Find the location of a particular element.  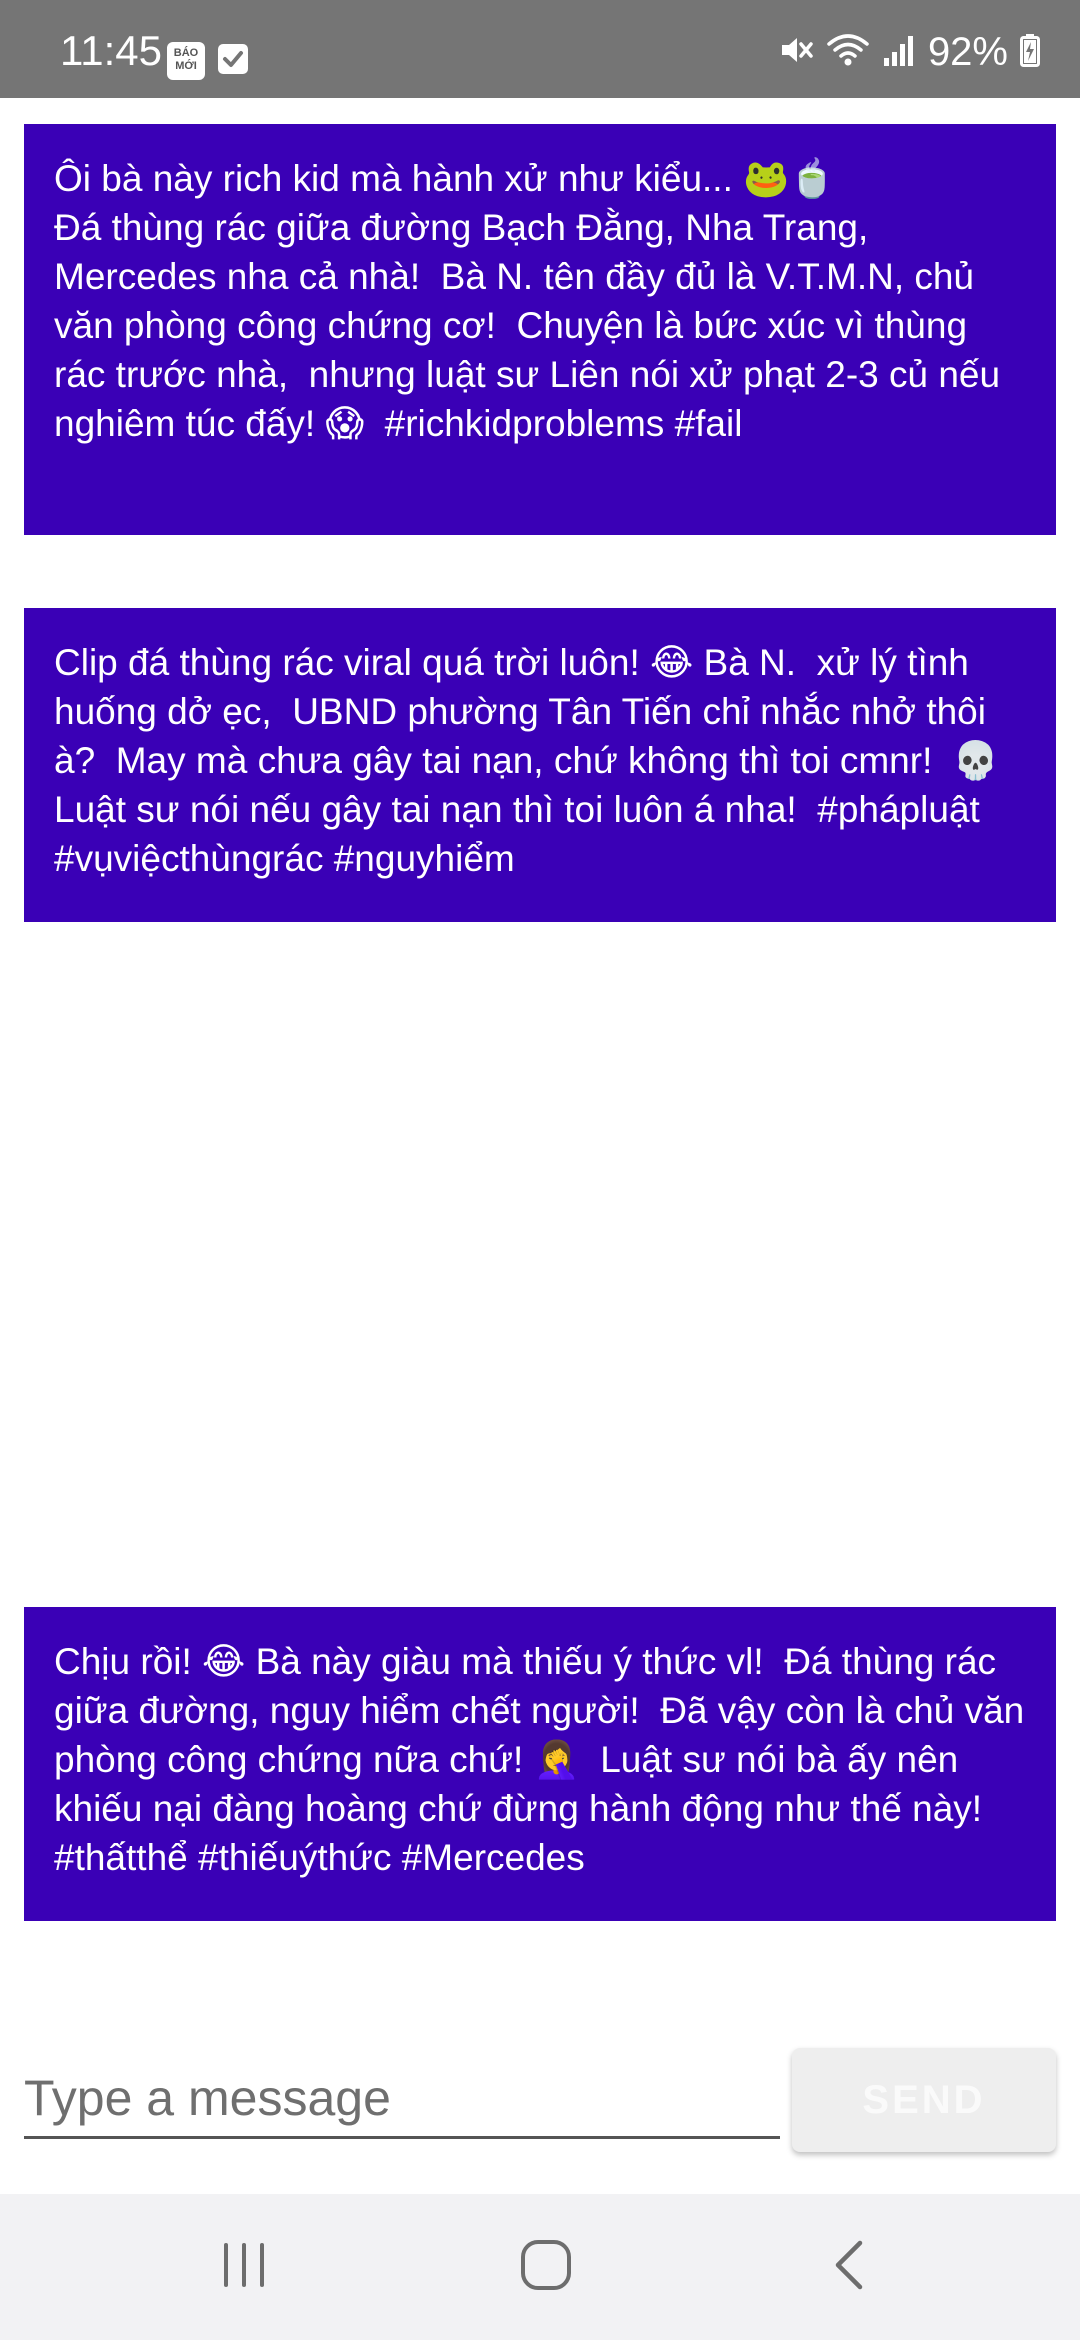

status-icons: 92% is located at coordinates (909, 52).